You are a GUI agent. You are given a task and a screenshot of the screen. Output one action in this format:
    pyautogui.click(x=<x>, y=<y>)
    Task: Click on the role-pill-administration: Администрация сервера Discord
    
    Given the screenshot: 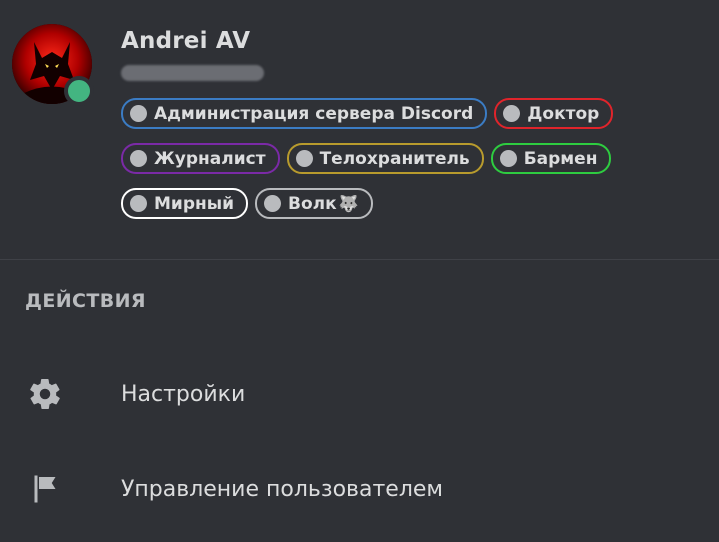 What is the action you would take?
    pyautogui.click(x=304, y=113)
    